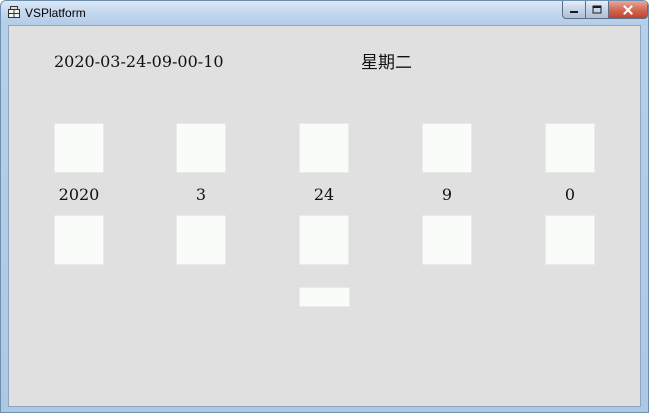 The height and width of the screenshot is (413, 649). Describe the element at coordinates (79, 240) in the screenshot. I see `year-box-bottom` at that location.